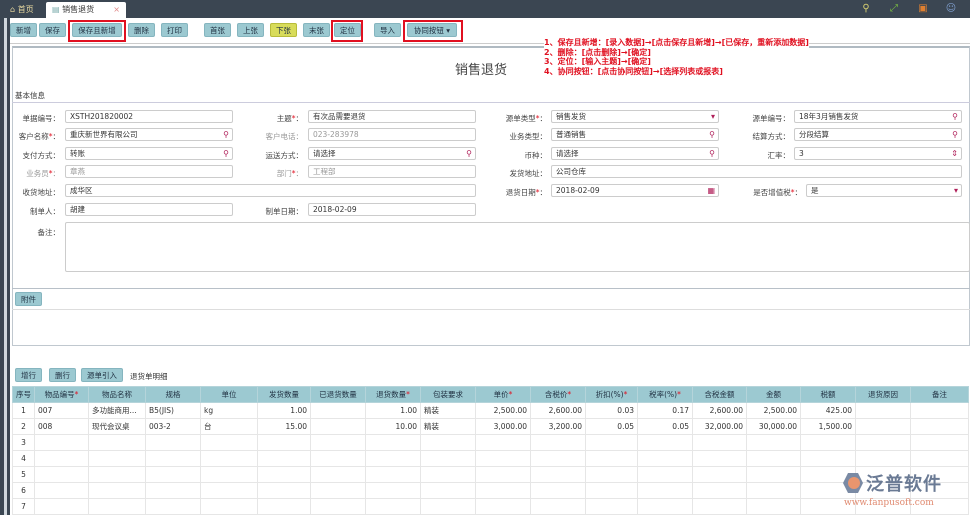  Describe the element at coordinates (611, 410) in the screenshot. I see `table-cell: 0.03` at that location.